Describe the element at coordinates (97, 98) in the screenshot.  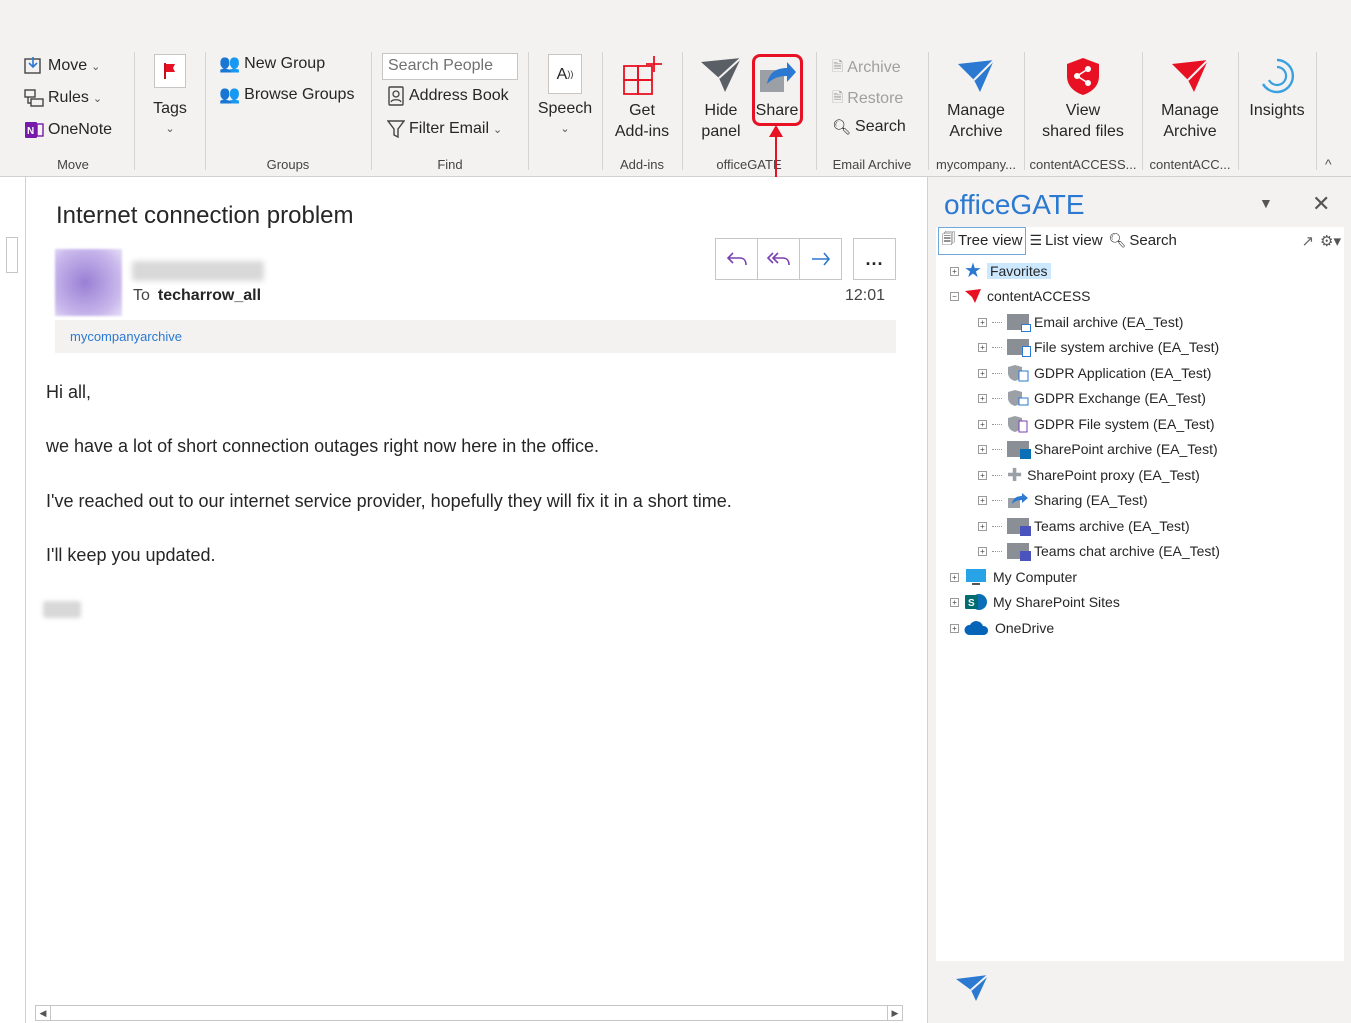
I see `chevron-down-icon: ⌄` at that location.